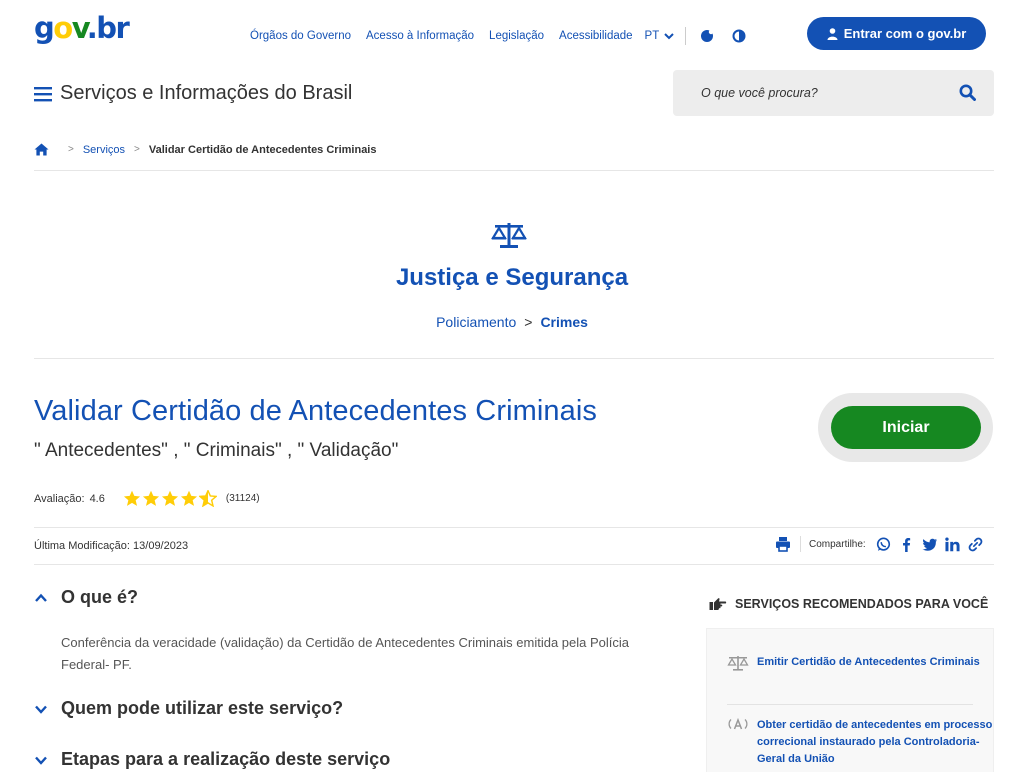 Image resolution: width=1024 pixels, height=772 pixels. I want to click on accordion-quem-pode-utilizar: Quem pode utilizar este serviço?, so click(188, 708).